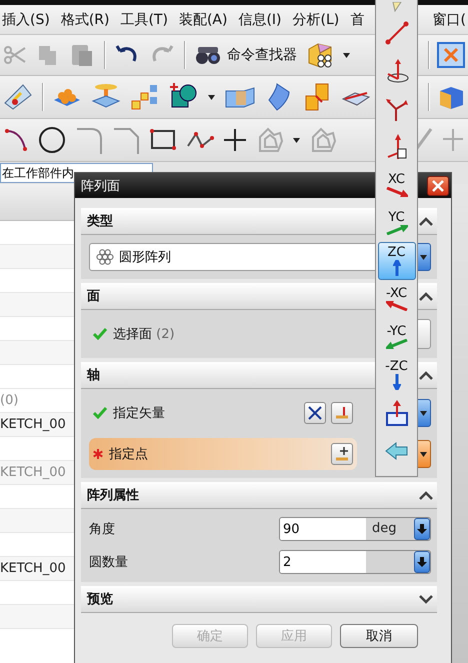 This screenshot has height=663, width=468. I want to click on axis-label: ZC, so click(397, 253).